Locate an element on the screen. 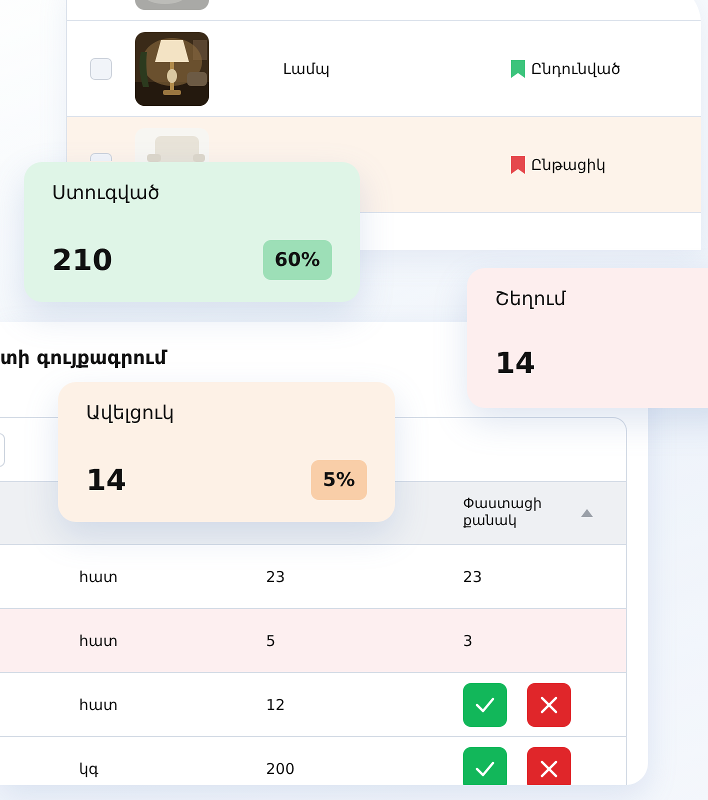 The height and width of the screenshot is (800, 708). card-title: Շեղում is located at coordinates (530, 300).